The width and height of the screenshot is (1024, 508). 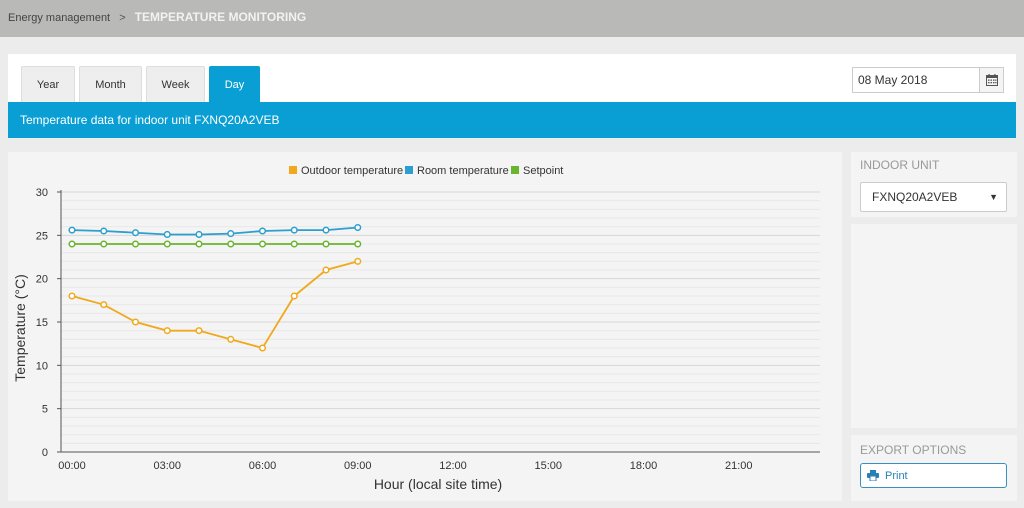 What do you see at coordinates (900, 165) in the screenshot?
I see `indoor-unit-title: INDOOR UNIT` at bounding box center [900, 165].